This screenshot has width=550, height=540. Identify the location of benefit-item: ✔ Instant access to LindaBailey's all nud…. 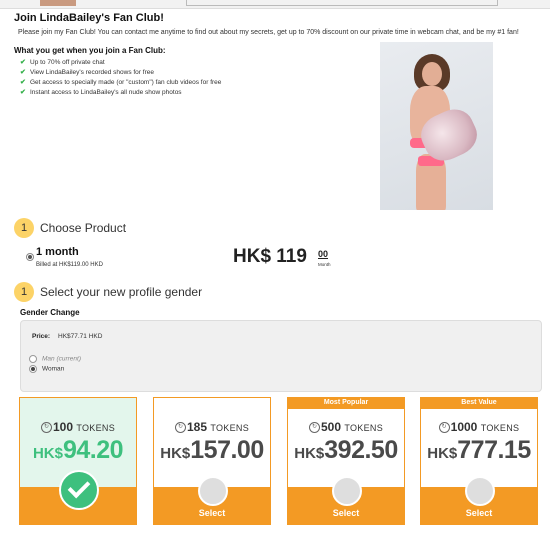
(120, 93).